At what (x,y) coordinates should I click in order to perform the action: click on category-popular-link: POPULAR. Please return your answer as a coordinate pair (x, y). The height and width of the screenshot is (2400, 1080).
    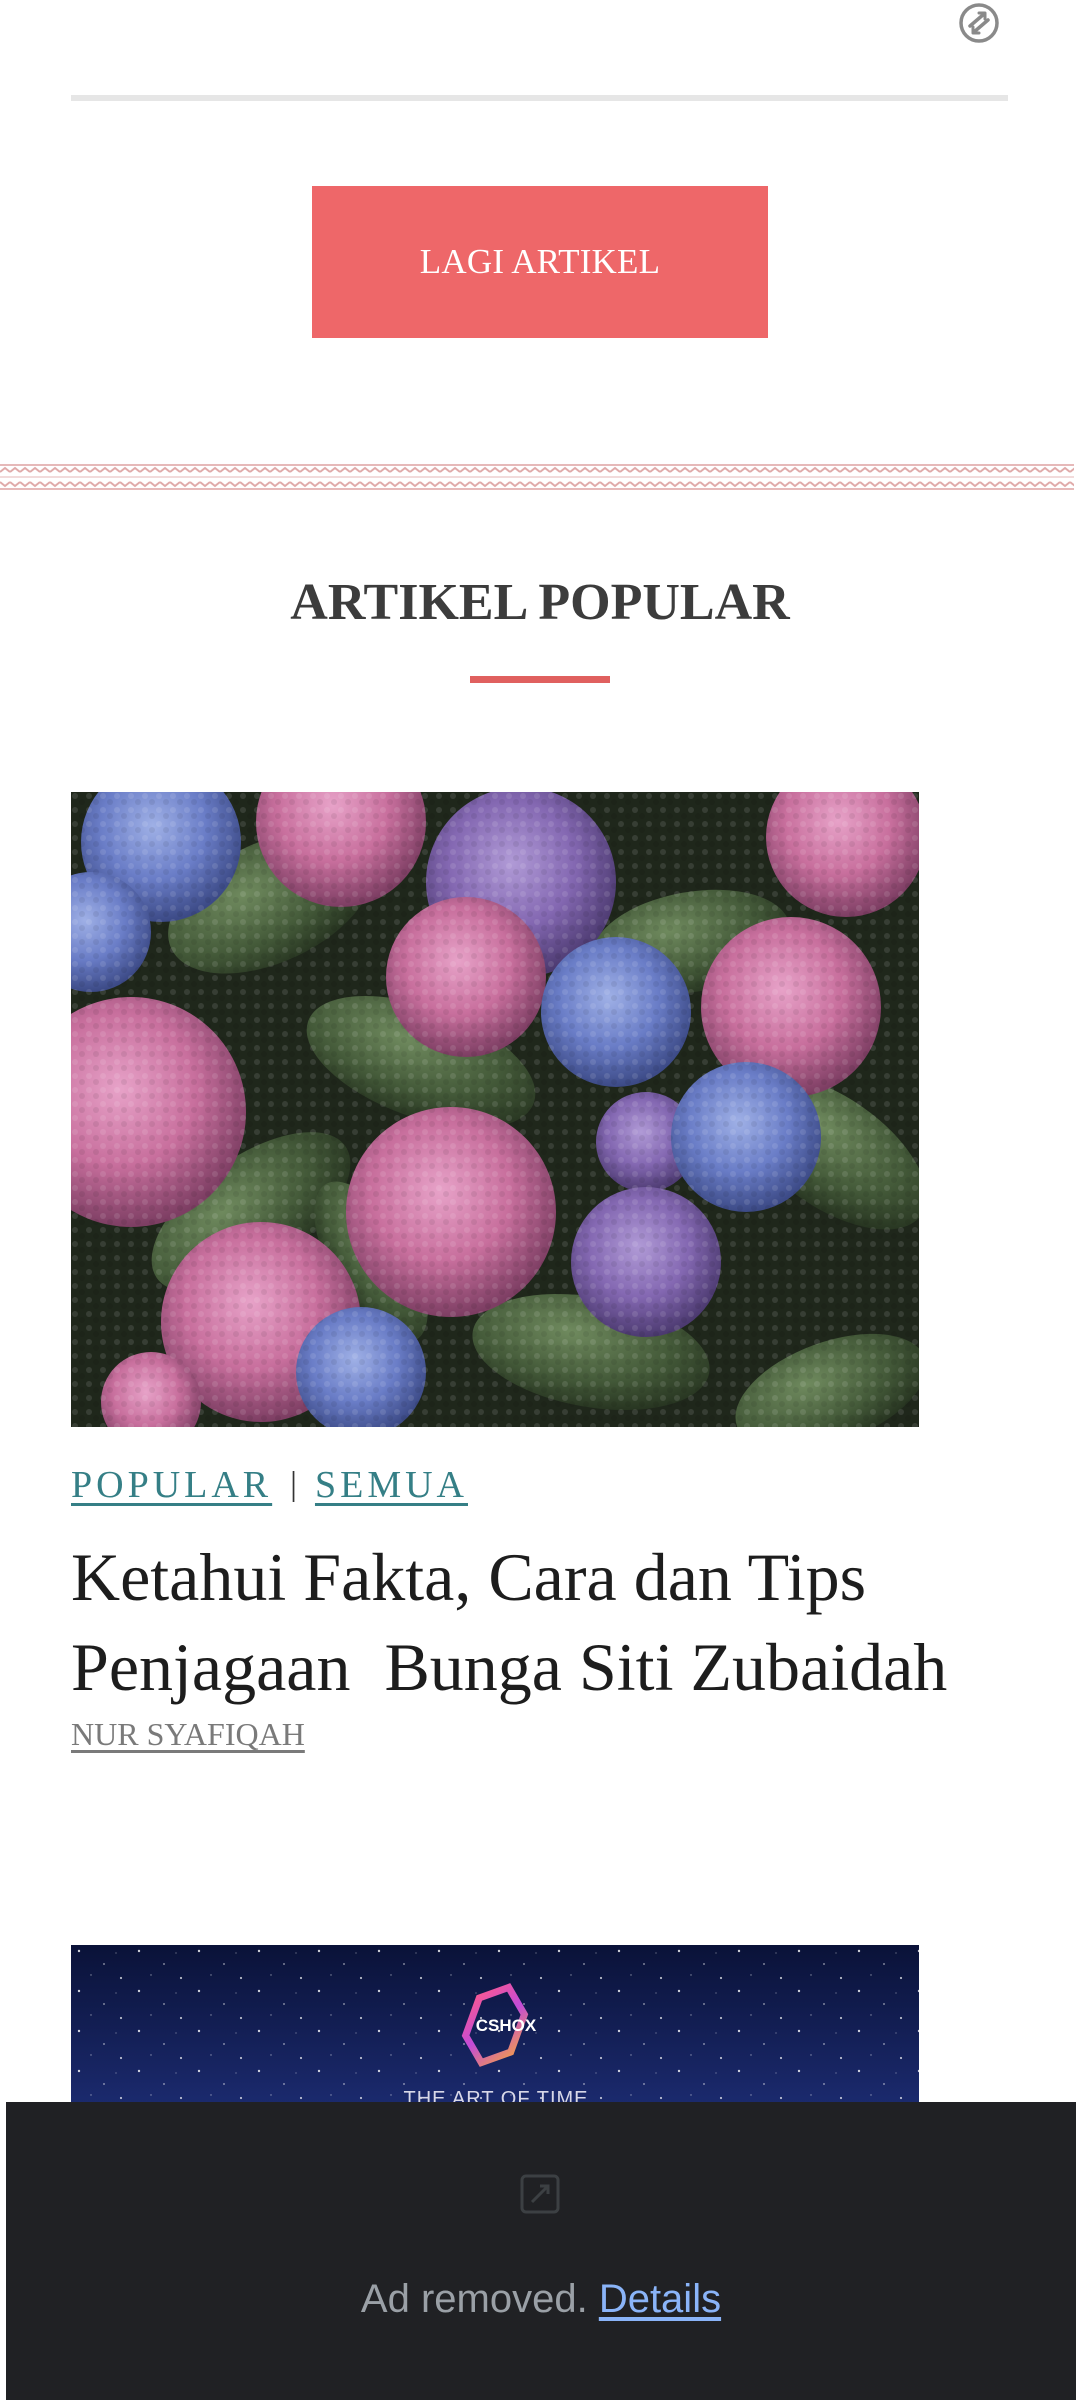
    Looking at the image, I should click on (171, 1485).